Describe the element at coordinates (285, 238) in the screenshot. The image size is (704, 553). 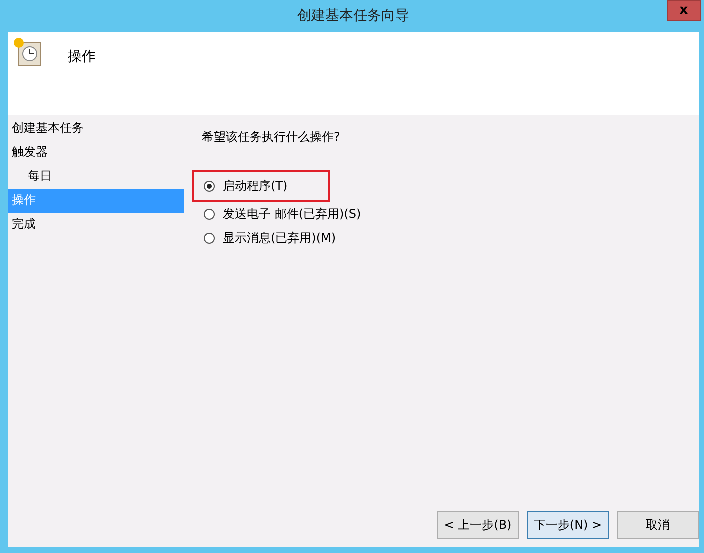
I see `radio-option: 显示消息(已弃用)(M)` at that location.